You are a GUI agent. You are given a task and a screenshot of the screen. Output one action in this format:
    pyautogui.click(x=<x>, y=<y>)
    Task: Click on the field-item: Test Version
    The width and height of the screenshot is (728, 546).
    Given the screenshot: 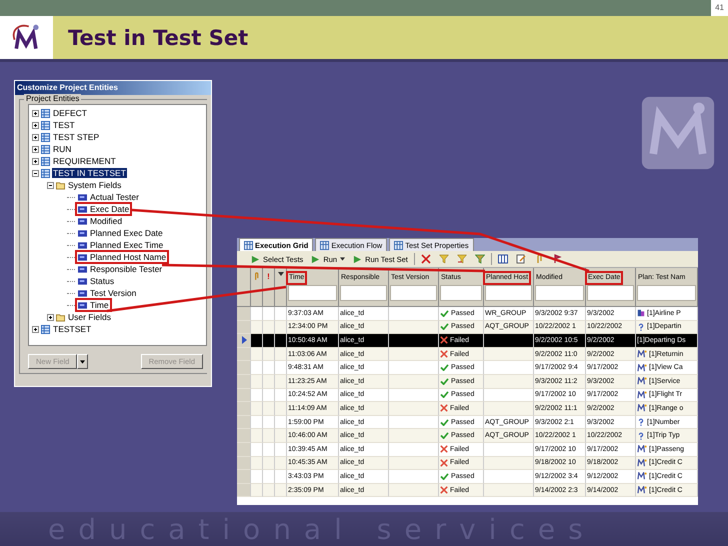 What is the action you would take?
    pyautogui.click(x=107, y=293)
    